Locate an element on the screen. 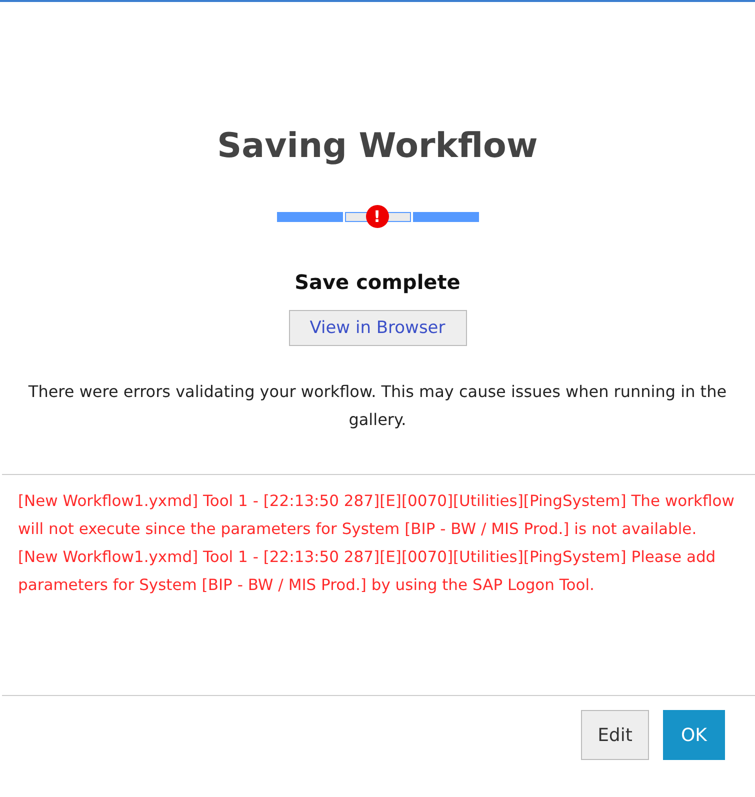 Image resolution: width=755 pixels, height=797 pixels. message-text: There were errors validating your workflow. This may cause issues when running in the gallery. is located at coordinates (377, 406).